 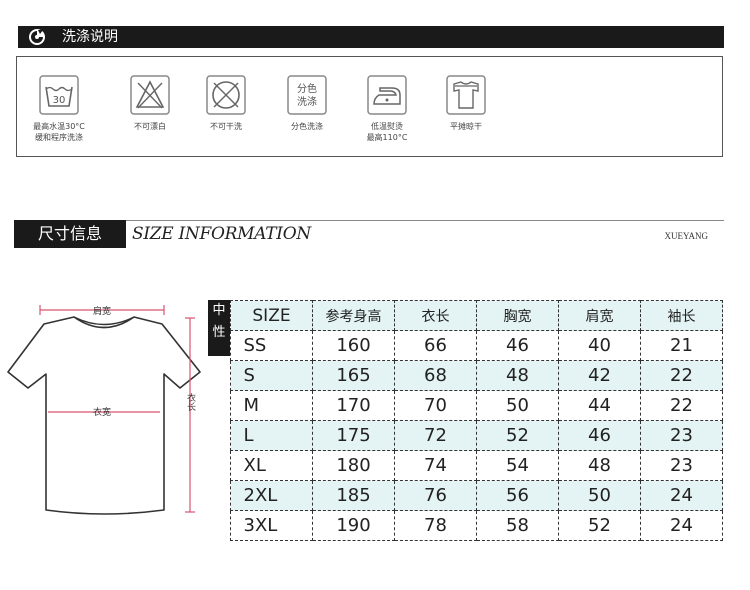 What do you see at coordinates (686, 236) in the screenshot?
I see `brand-name: XUEYANG` at bounding box center [686, 236].